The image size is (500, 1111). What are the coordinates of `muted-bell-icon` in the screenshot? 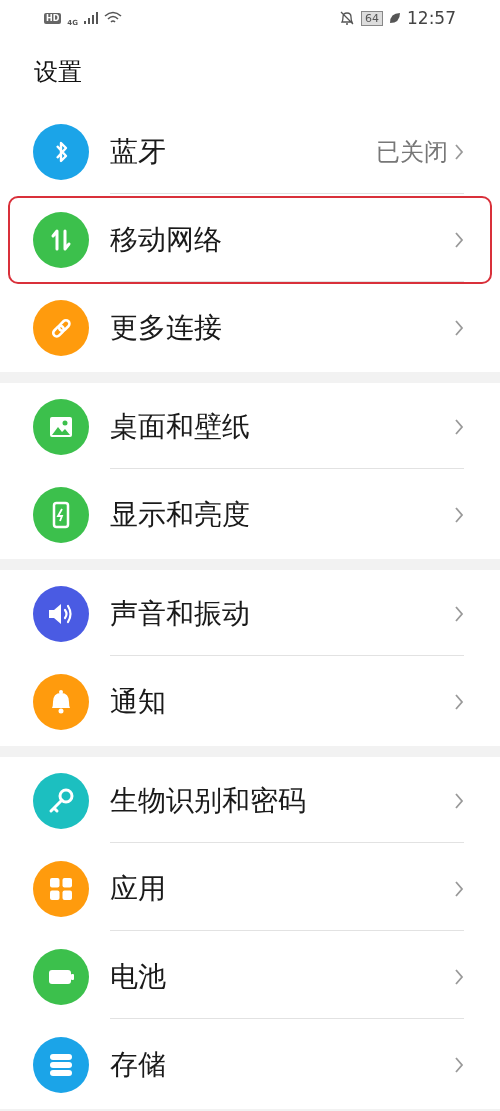 It's located at (347, 18).